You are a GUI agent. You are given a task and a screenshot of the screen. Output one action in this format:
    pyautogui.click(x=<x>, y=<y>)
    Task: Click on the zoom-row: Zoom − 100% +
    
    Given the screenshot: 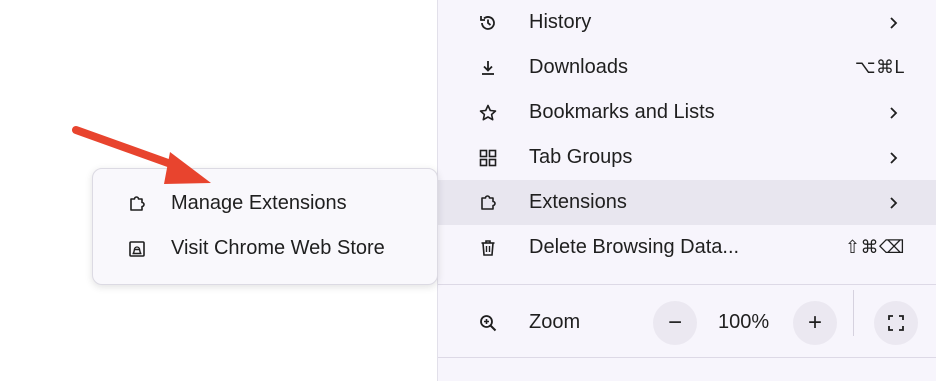 What is the action you would take?
    pyautogui.click(x=687, y=322)
    